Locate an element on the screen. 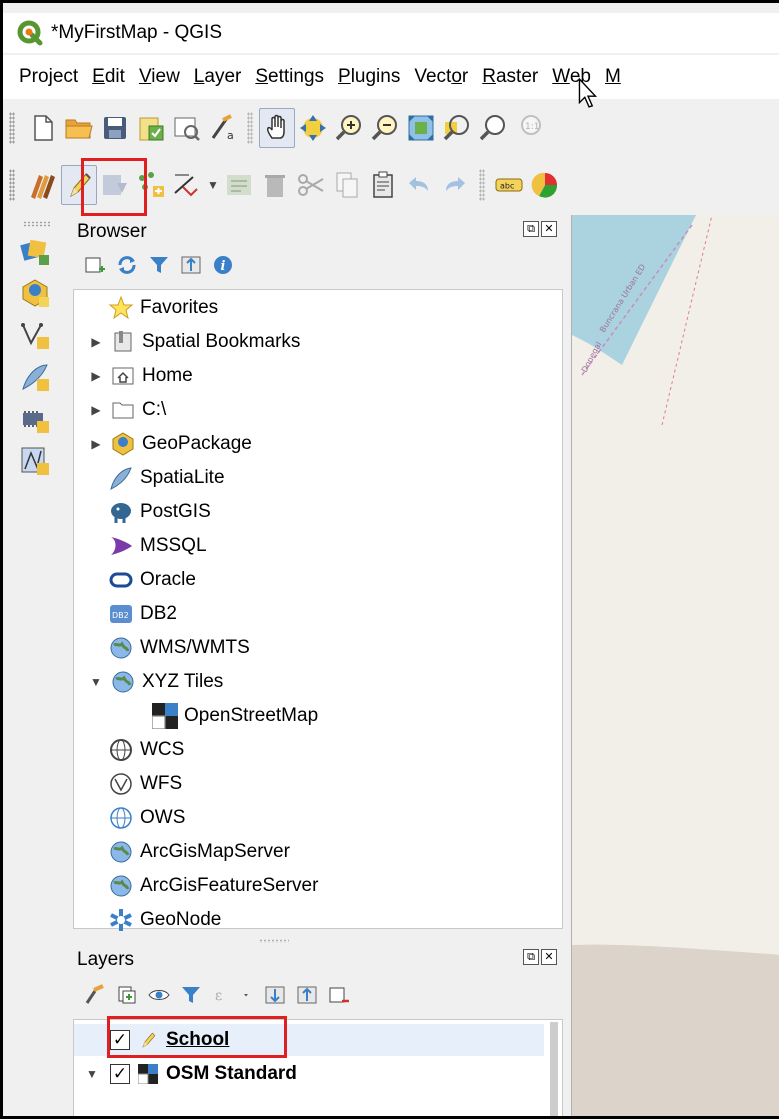 Image resolution: width=779 pixels, height=1119 pixels. layout-manager-button is located at coordinates (187, 128).